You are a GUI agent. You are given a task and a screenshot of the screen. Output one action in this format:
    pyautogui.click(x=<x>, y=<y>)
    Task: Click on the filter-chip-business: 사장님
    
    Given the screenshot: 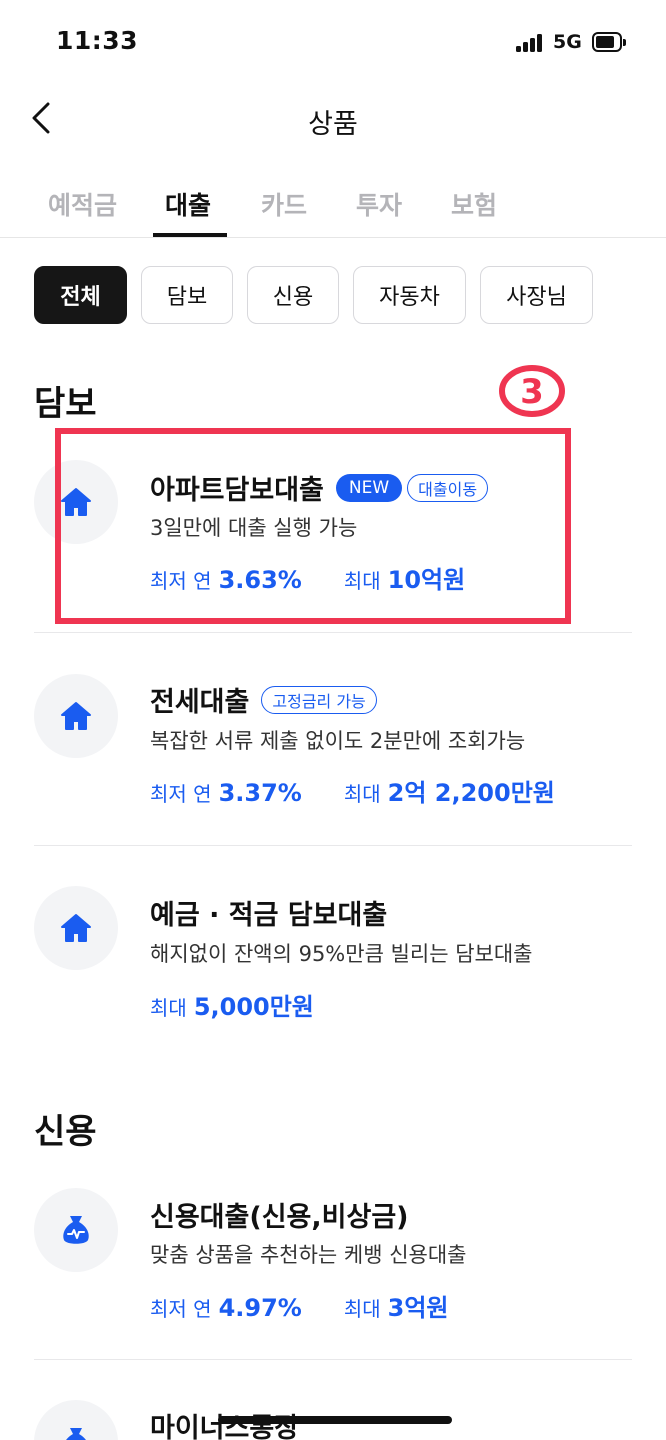 What is the action you would take?
    pyautogui.click(x=536, y=295)
    